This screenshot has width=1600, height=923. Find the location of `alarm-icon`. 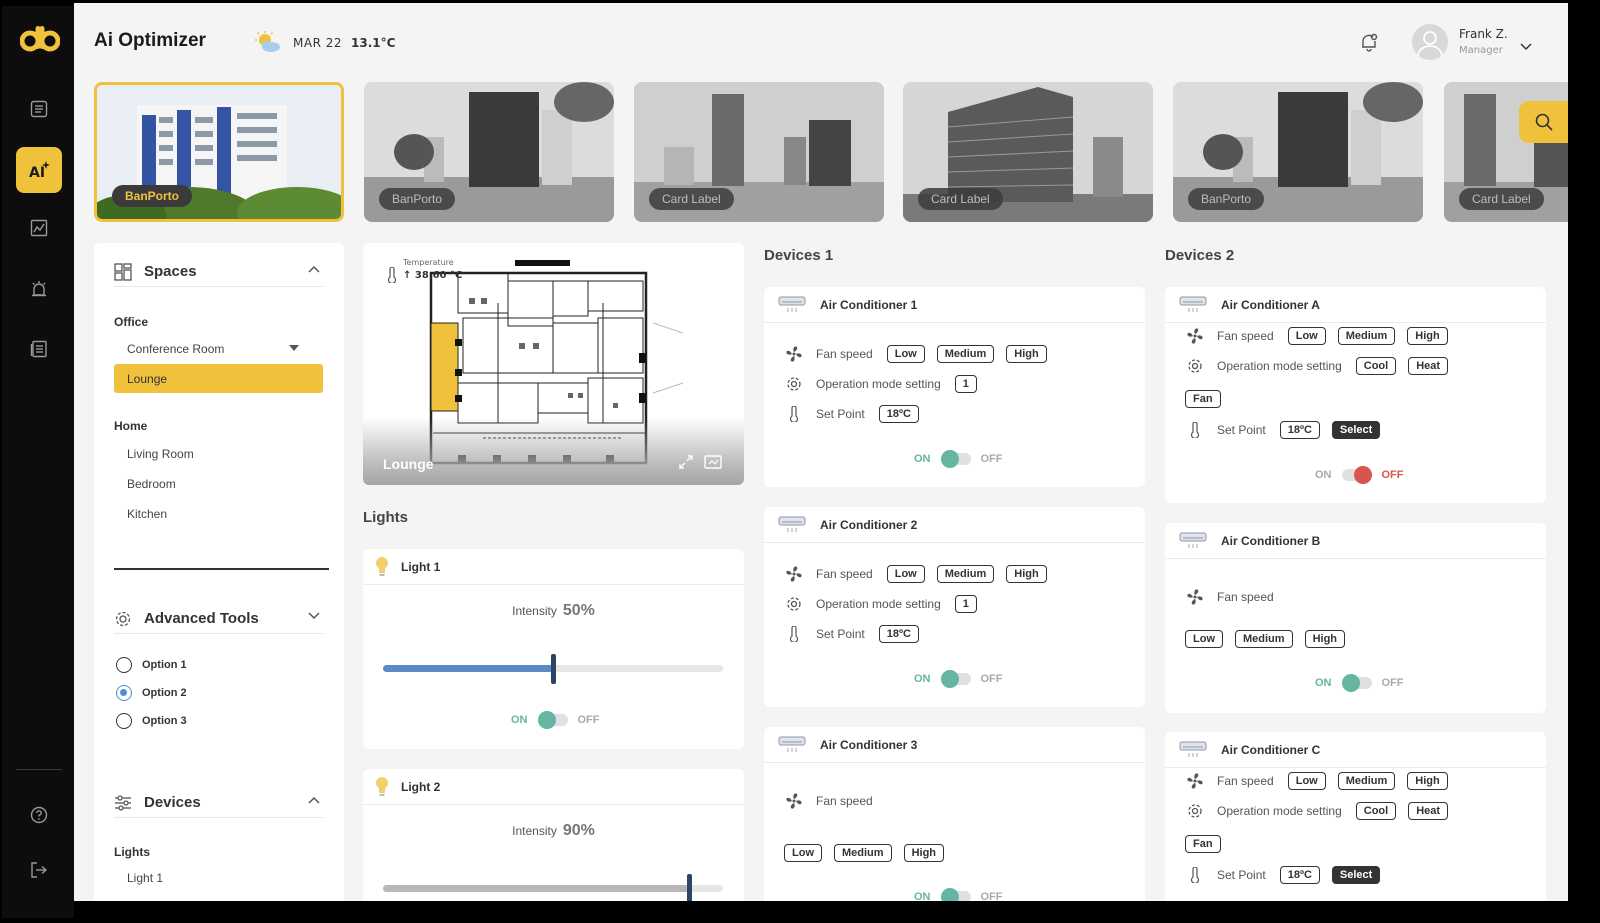

alarm-icon is located at coordinates (39, 289).